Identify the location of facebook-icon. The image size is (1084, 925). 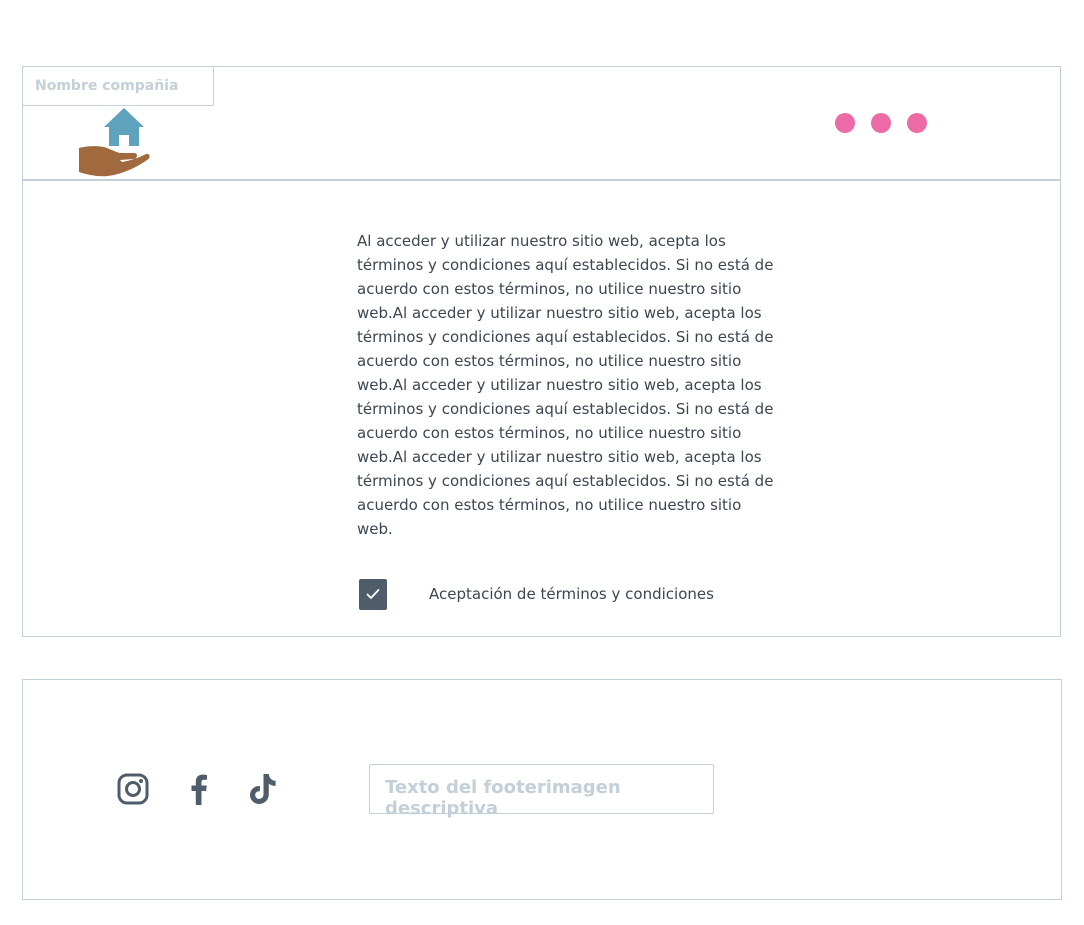
(199, 789).